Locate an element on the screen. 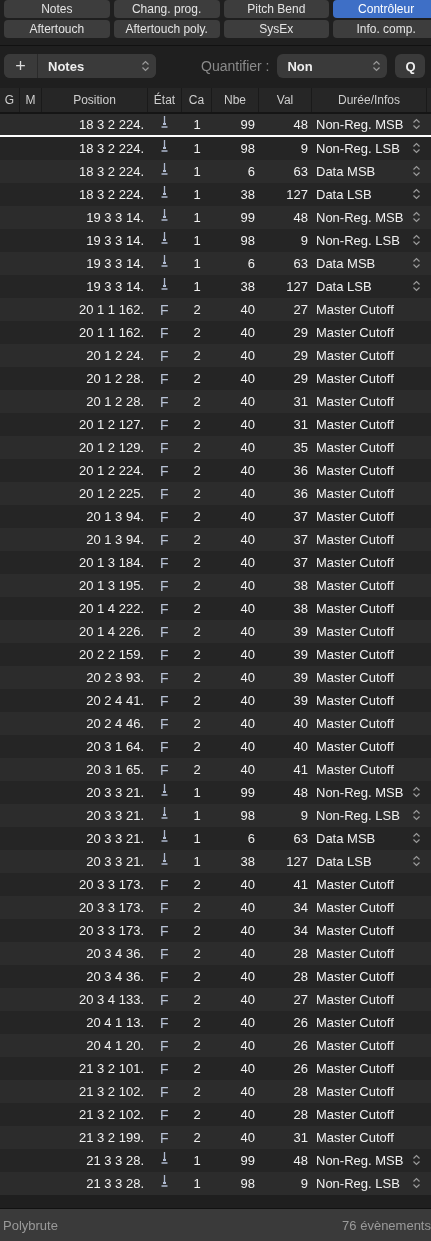 This screenshot has height=1241, width=431. number-cell-text: 6 is located at coordinates (251, 171).